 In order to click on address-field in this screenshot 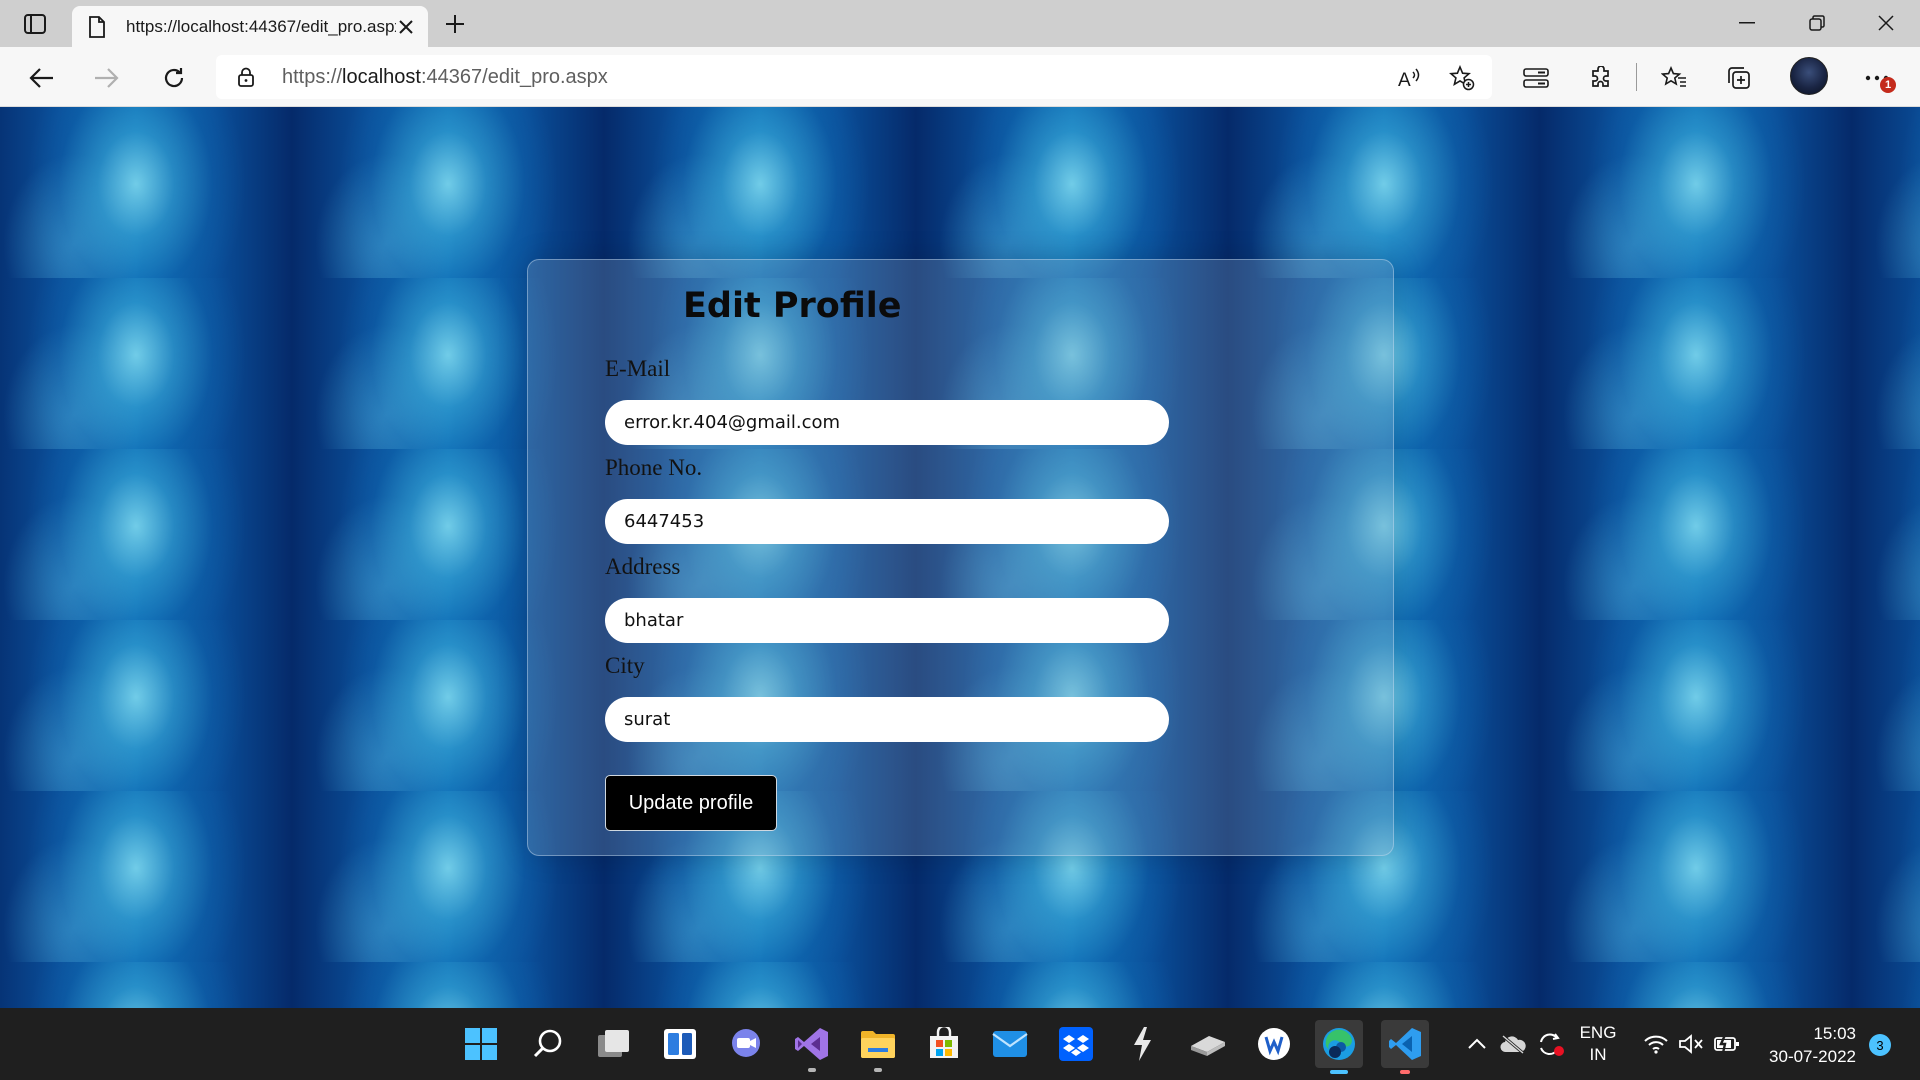, I will do `click(887, 620)`.